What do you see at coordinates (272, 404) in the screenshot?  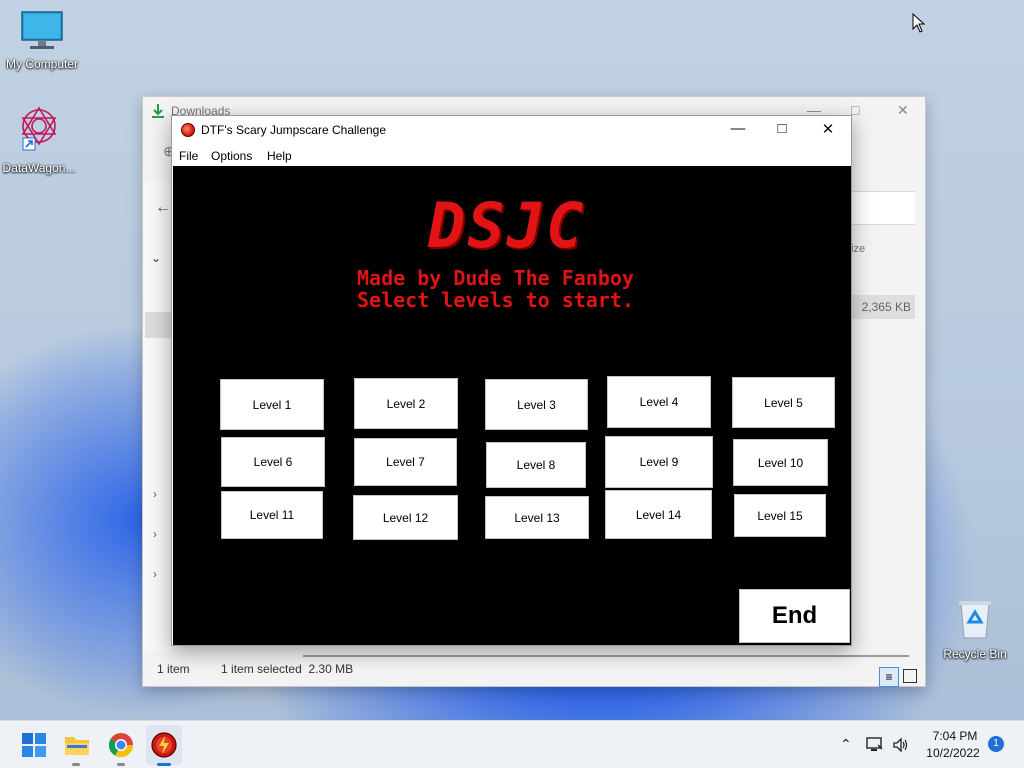 I see `level-1-button: Level 1` at bounding box center [272, 404].